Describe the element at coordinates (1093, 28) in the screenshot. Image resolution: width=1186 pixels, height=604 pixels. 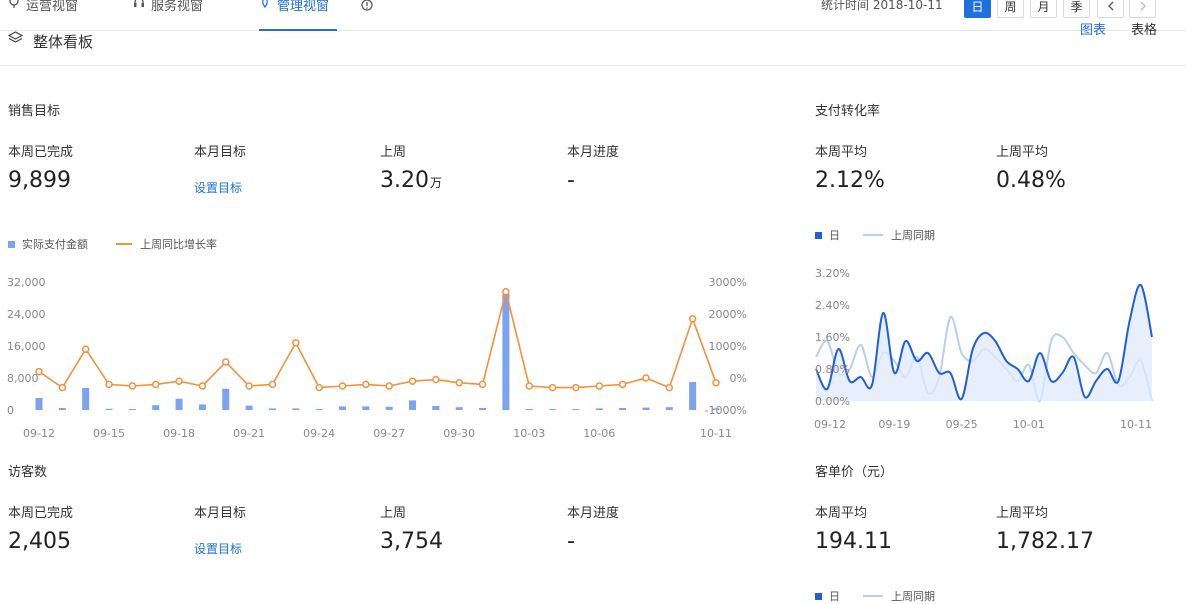
I see `view-chart-link: 图表` at that location.